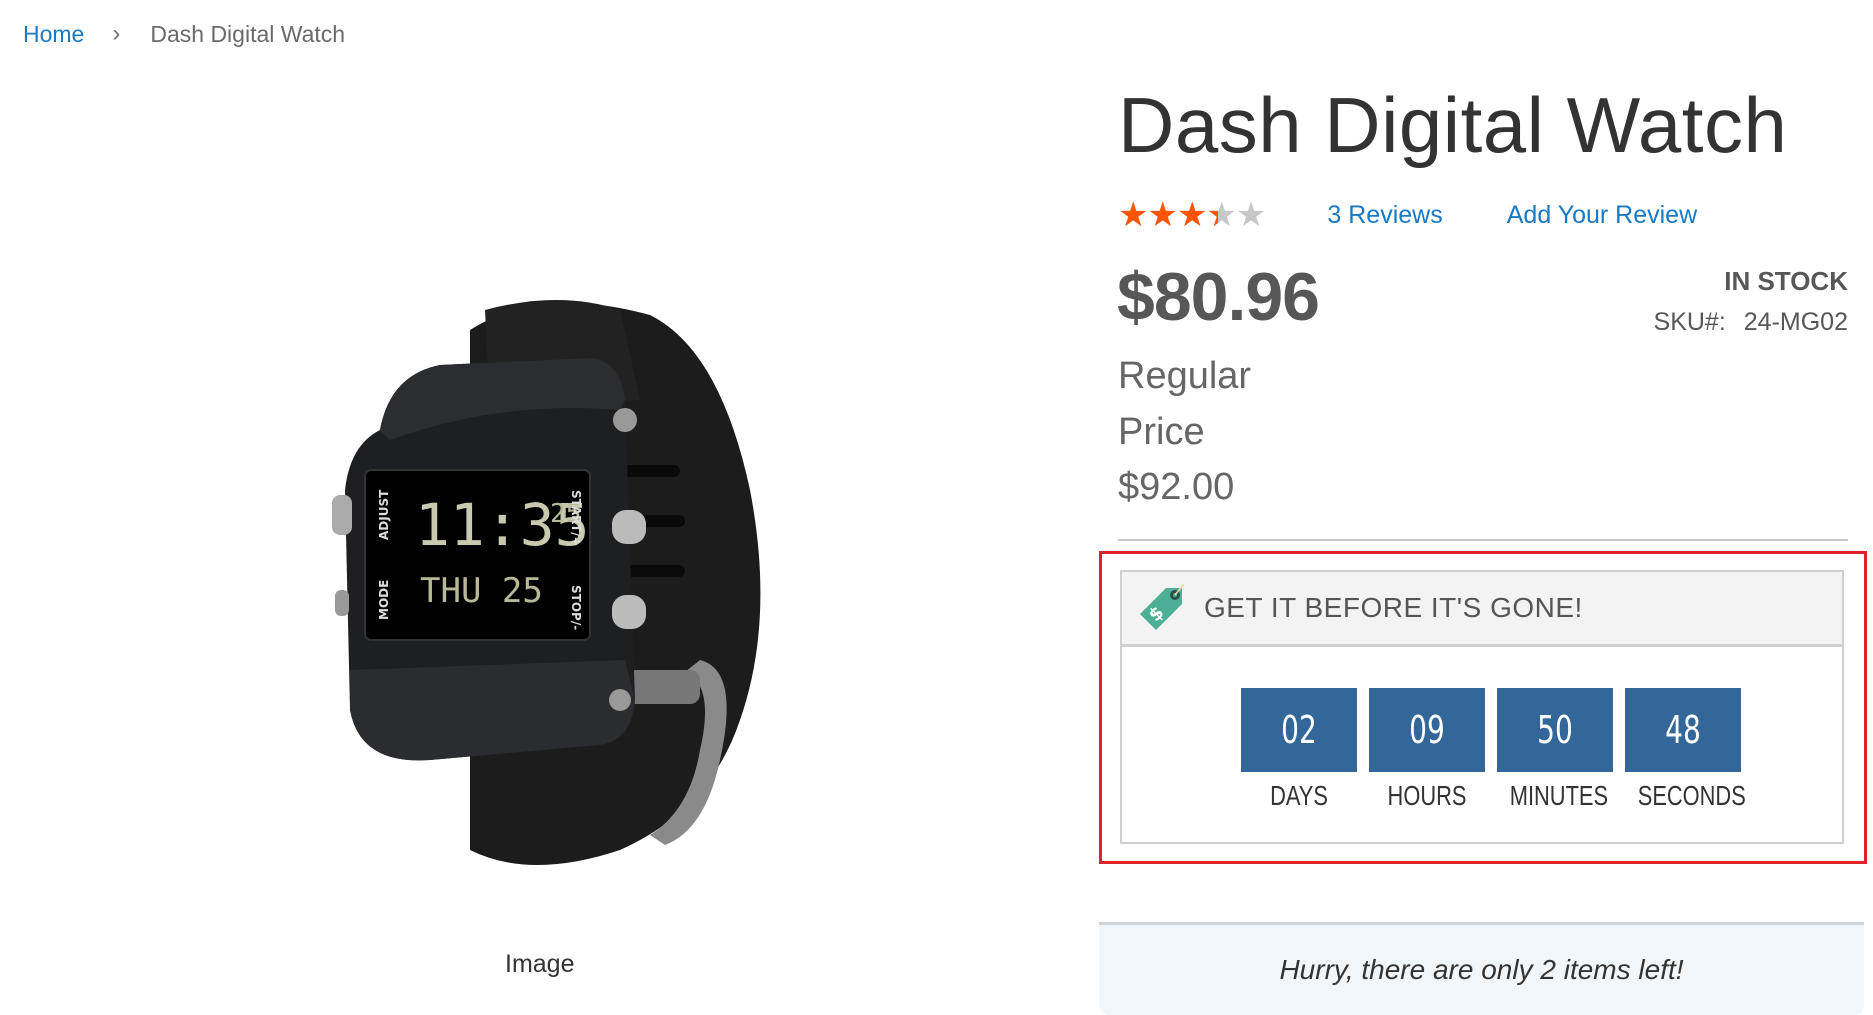 The image size is (1873, 1015). I want to click on chevron-right-icon: ›, so click(116, 33).